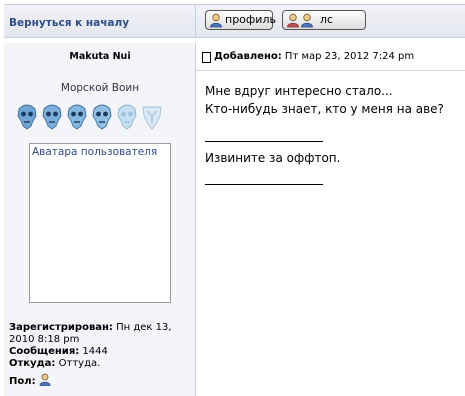  What do you see at coordinates (89, 116) in the screenshot?
I see `rank-images` at bounding box center [89, 116].